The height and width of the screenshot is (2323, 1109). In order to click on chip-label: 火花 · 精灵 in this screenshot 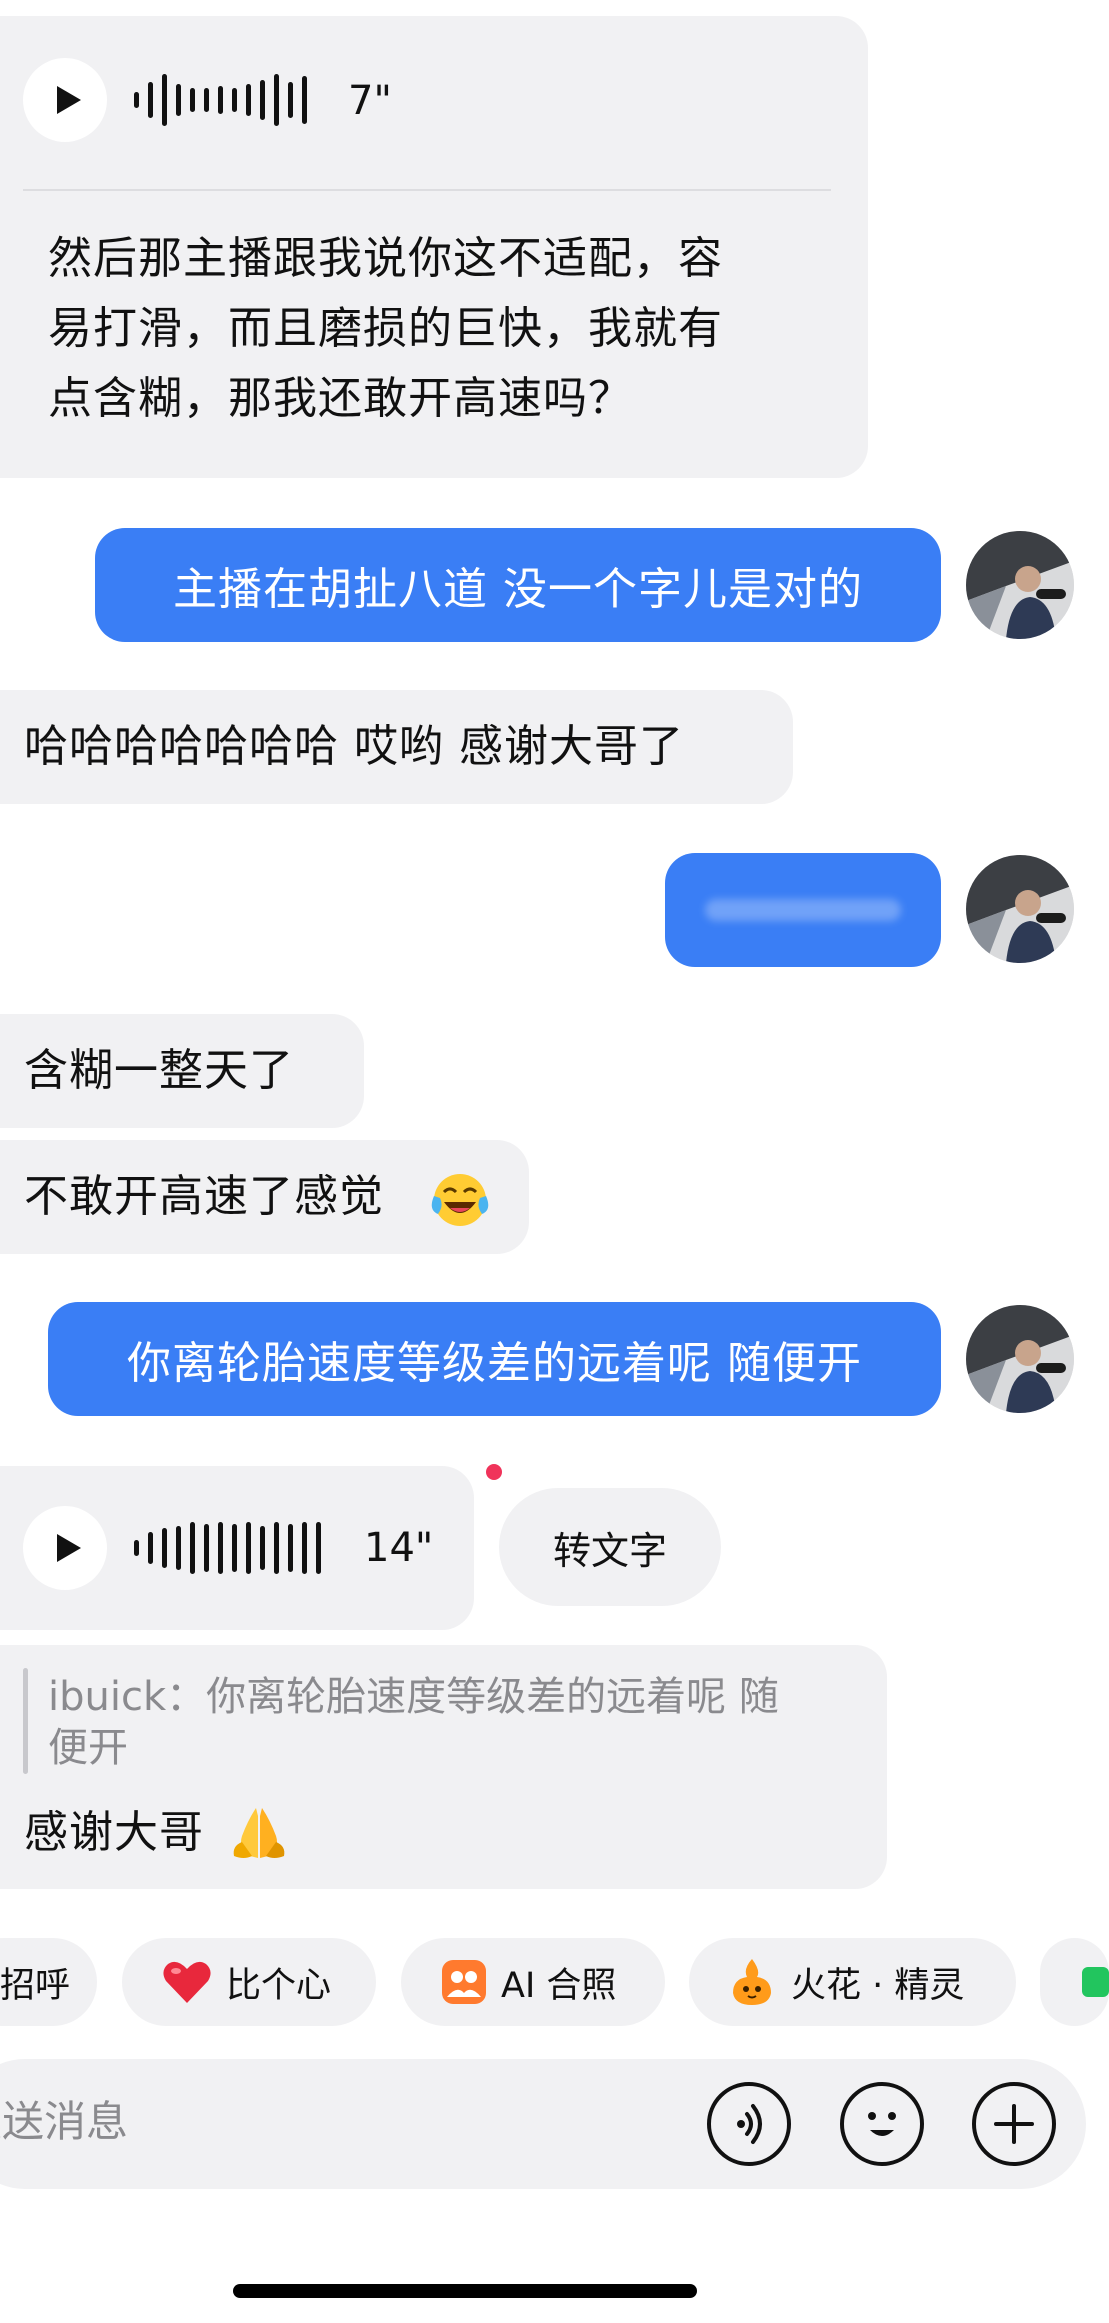, I will do `click(878, 1985)`.